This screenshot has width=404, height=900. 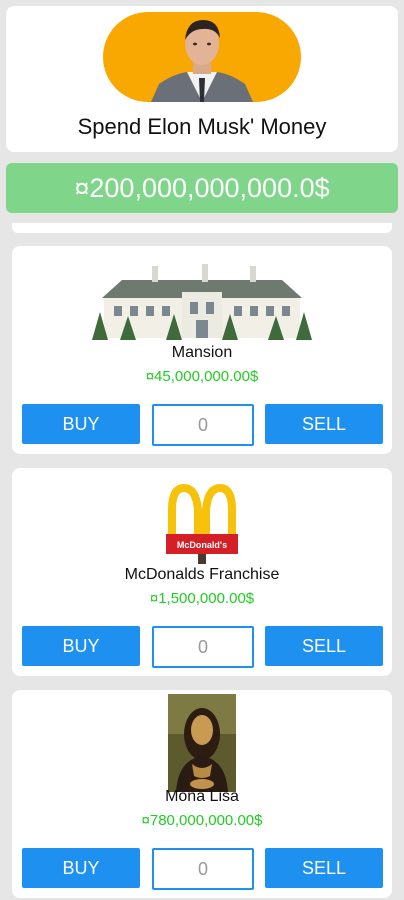 What do you see at coordinates (202, 228) in the screenshot?
I see `list-top-divider` at bounding box center [202, 228].